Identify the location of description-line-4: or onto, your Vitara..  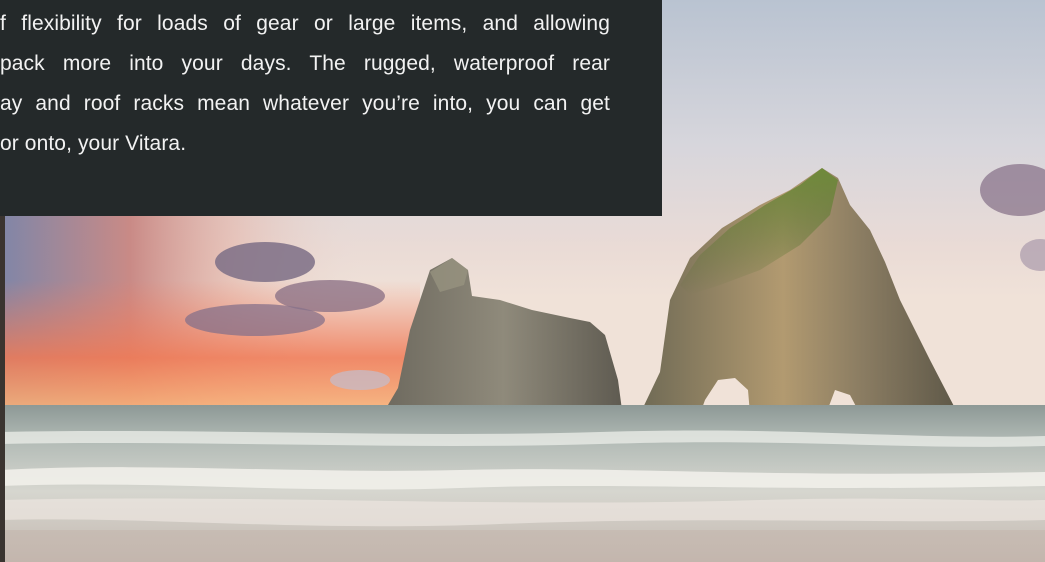
(93, 143).